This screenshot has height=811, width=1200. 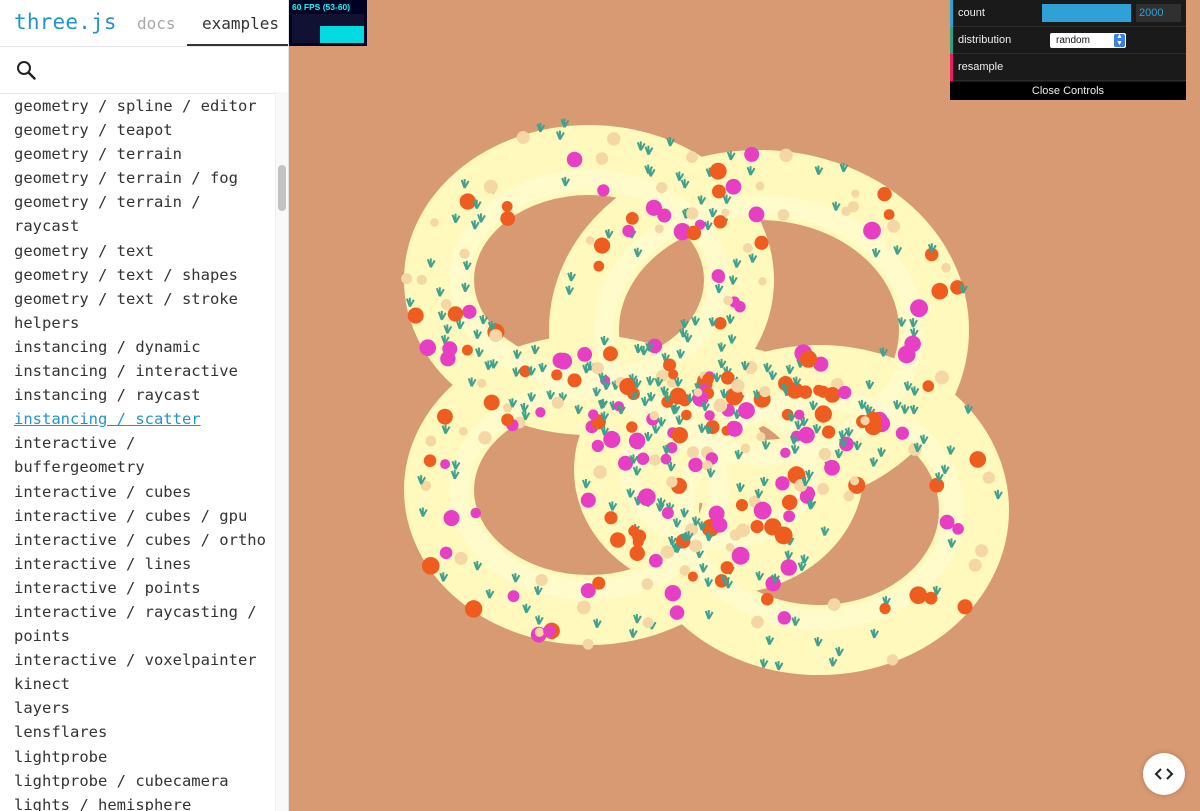 I want to click on count-label: count, so click(x=971, y=13).